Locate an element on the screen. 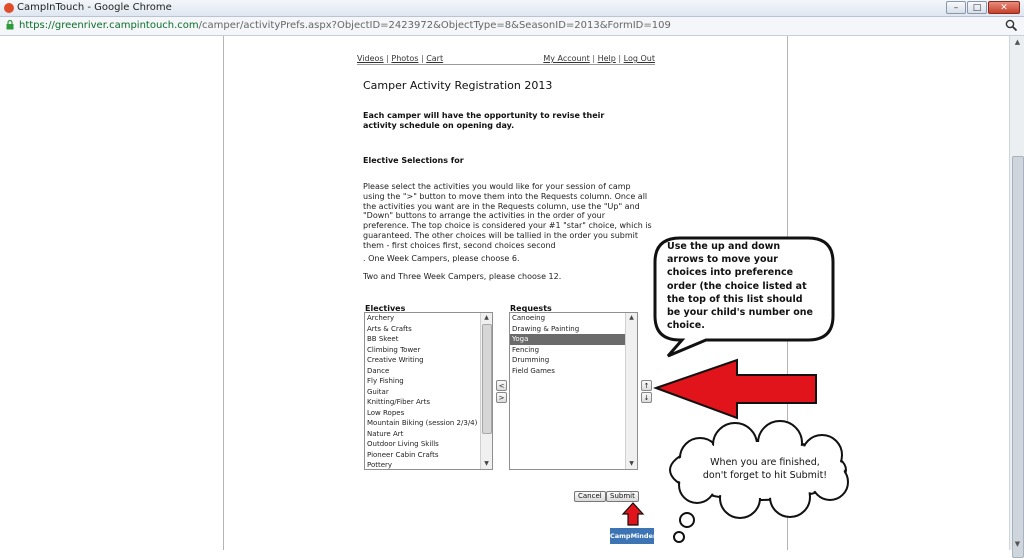  page-scrollbar-thumb is located at coordinates (1018, 357).